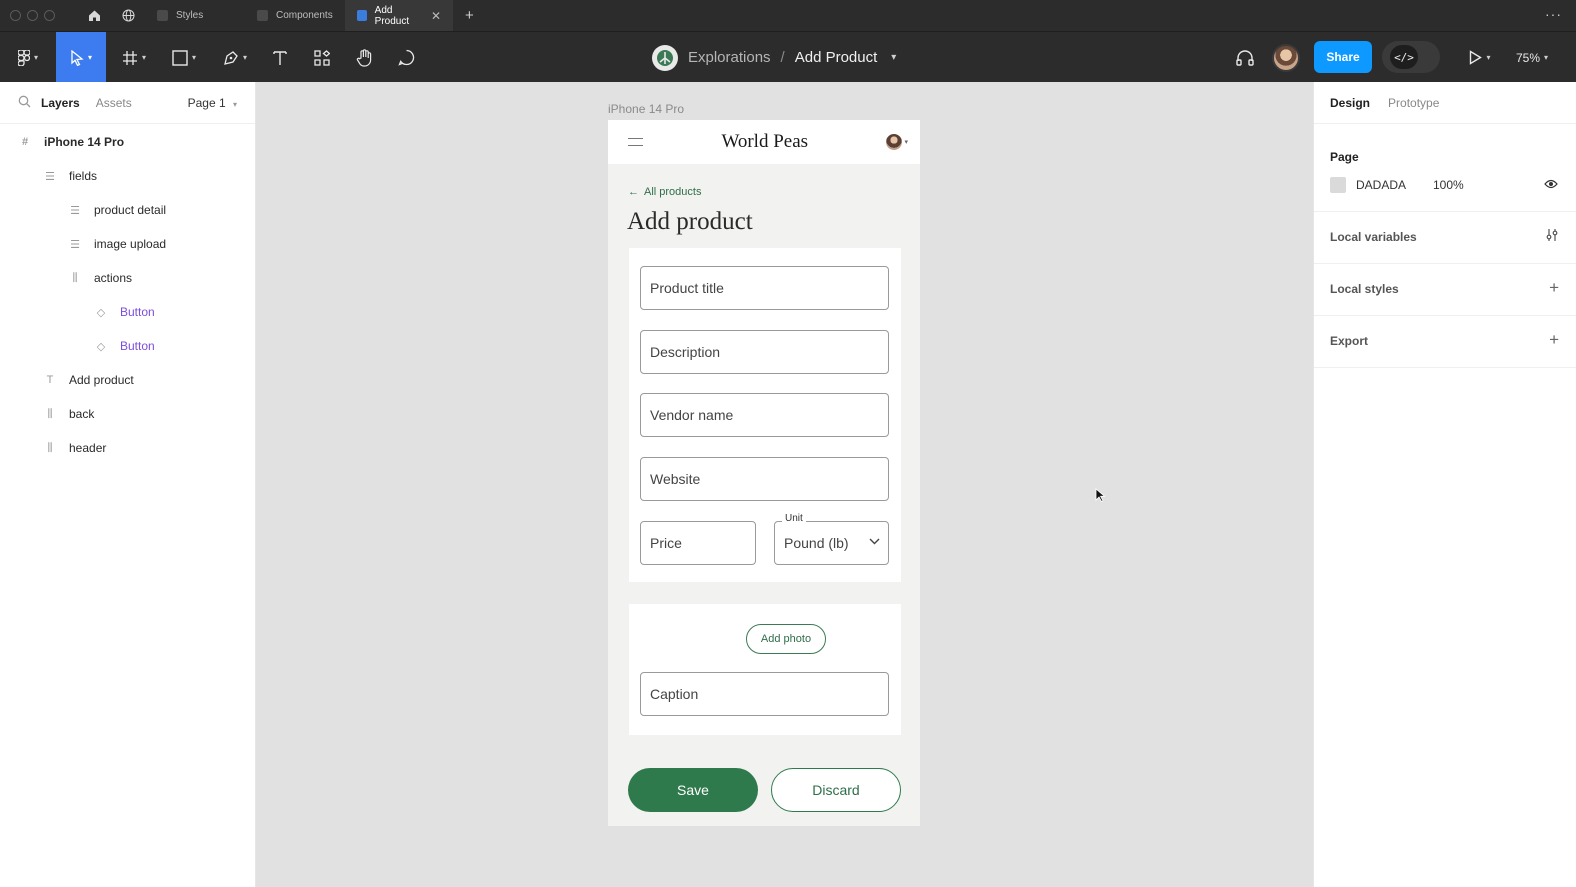  What do you see at coordinates (664, 192) in the screenshot?
I see `back-link: ← All products` at bounding box center [664, 192].